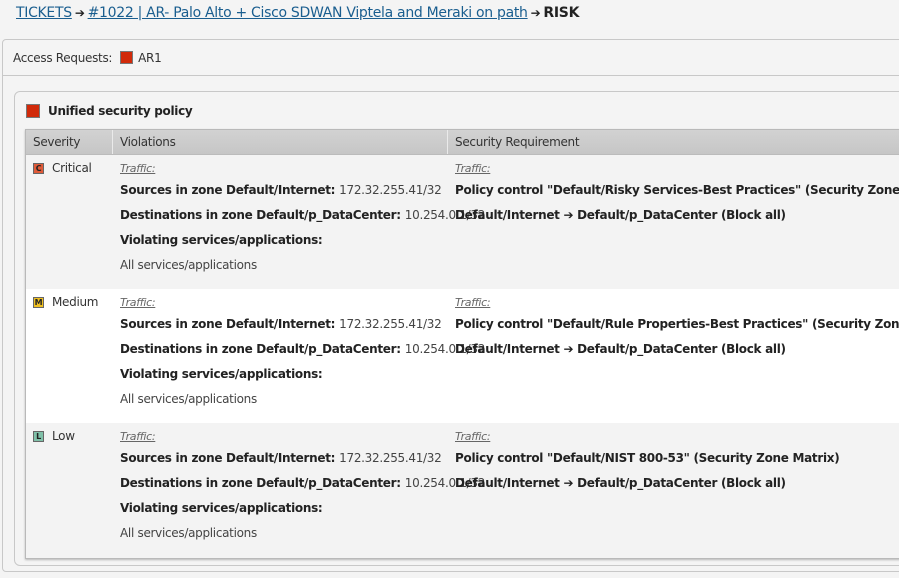 The width and height of the screenshot is (899, 578). I want to click on breadcrumb-current: RISK, so click(561, 13).